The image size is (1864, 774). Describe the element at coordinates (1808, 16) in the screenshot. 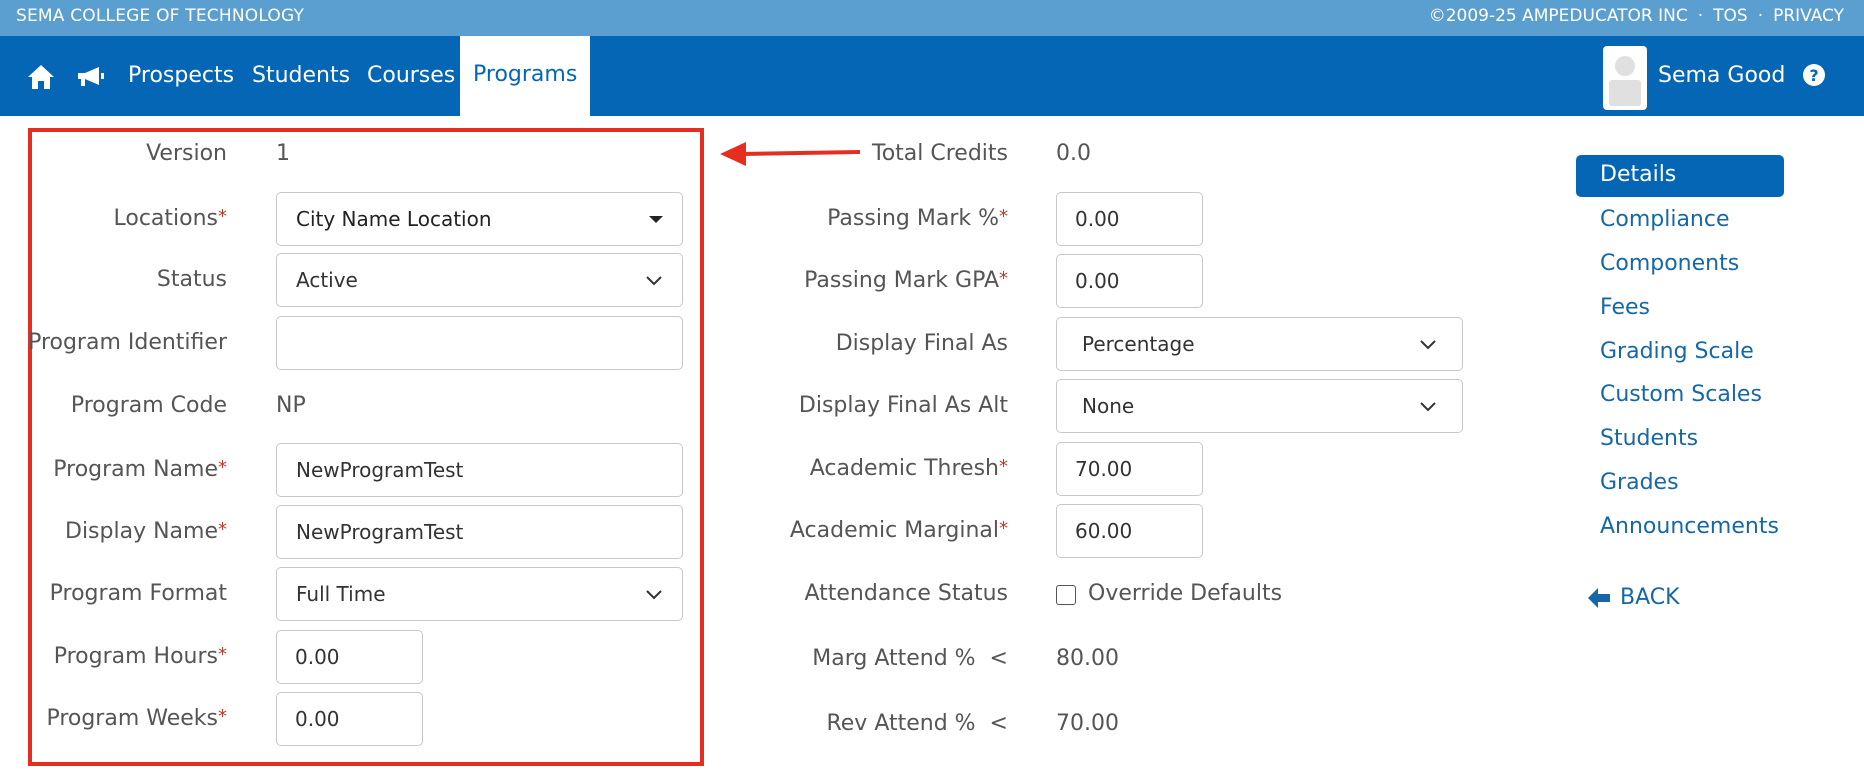

I see `privacy-link: PRIVACY` at that location.